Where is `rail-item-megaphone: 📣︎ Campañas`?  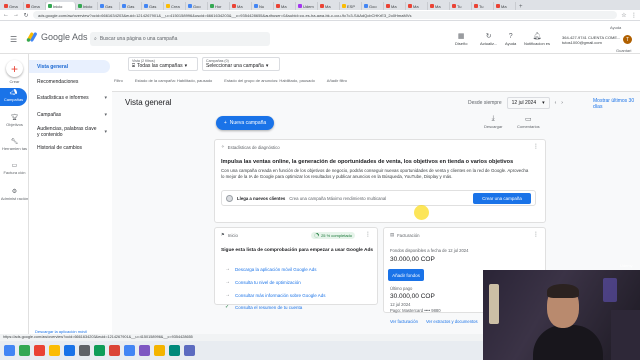
rail-item-megaphone: 📣︎ Campañas is located at coordinates (13, 97).